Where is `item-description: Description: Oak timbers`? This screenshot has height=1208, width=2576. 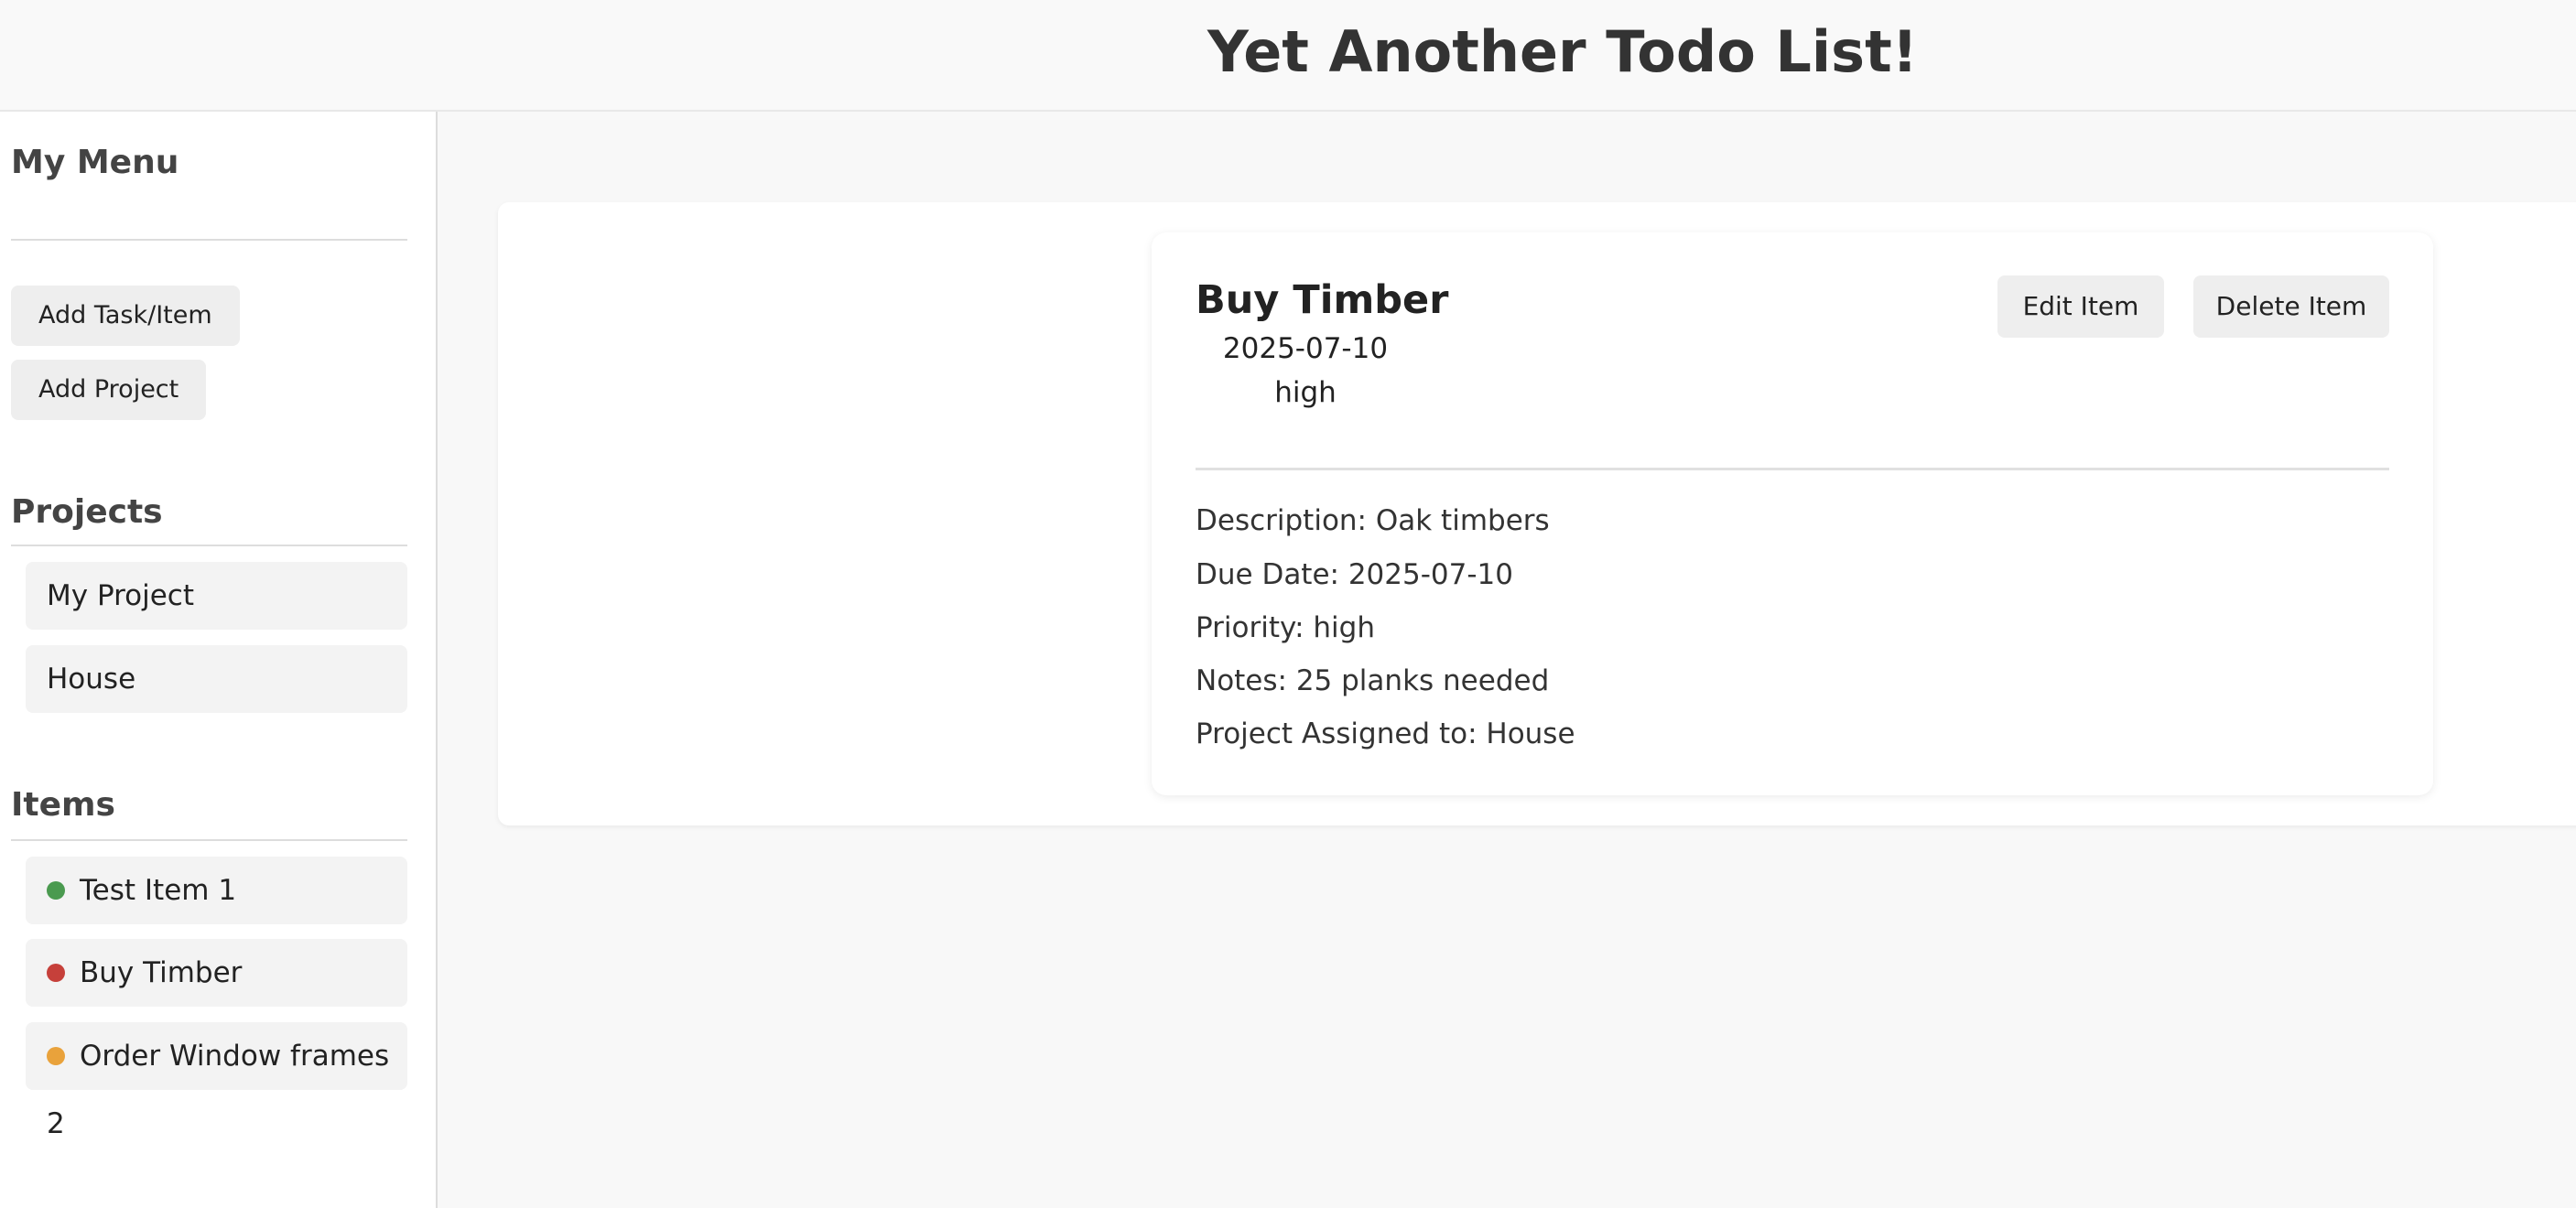 item-description: Description: Oak timbers is located at coordinates (1373, 520).